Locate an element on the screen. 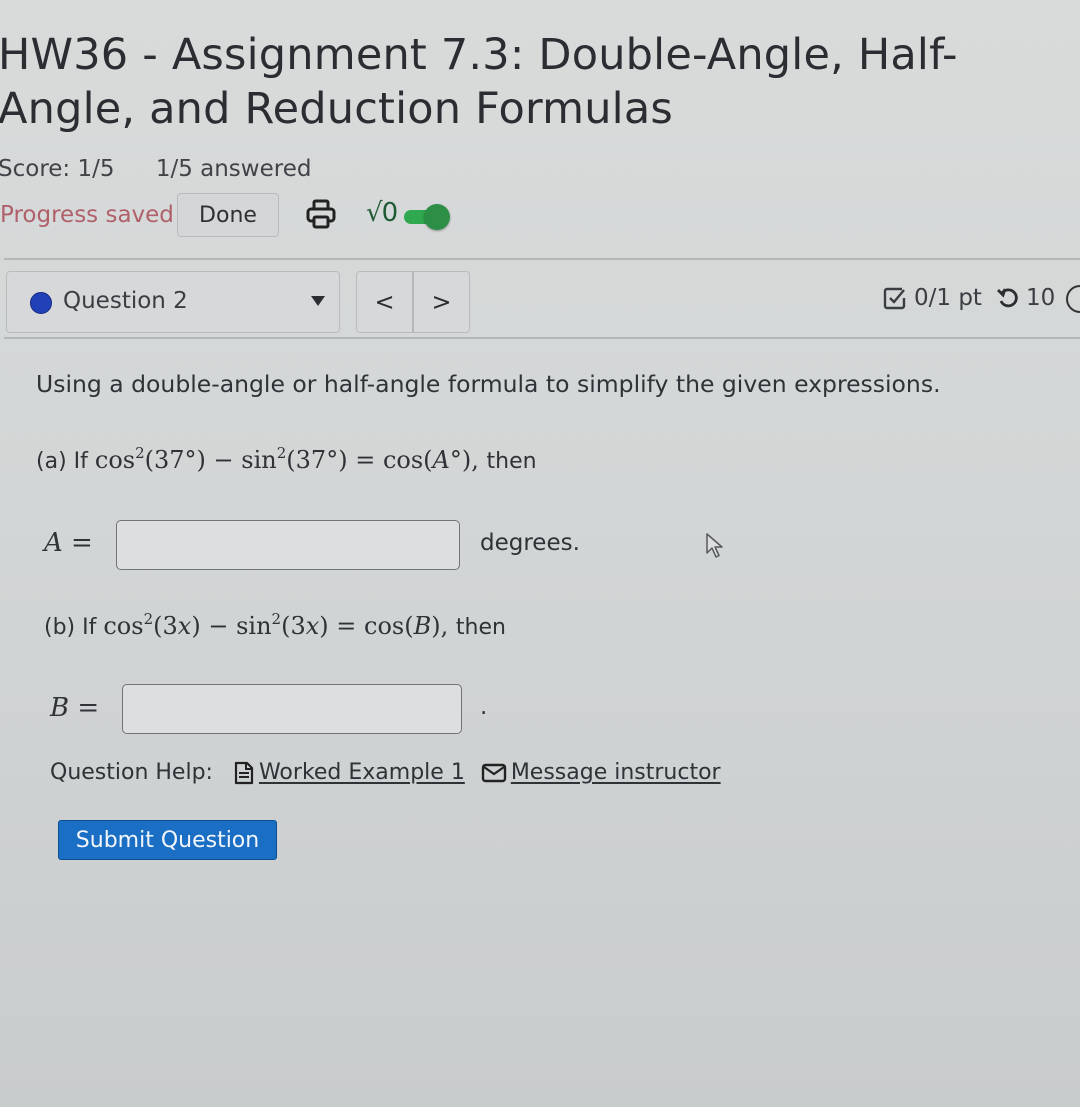  retry-icon is located at coordinates (1008, 298).